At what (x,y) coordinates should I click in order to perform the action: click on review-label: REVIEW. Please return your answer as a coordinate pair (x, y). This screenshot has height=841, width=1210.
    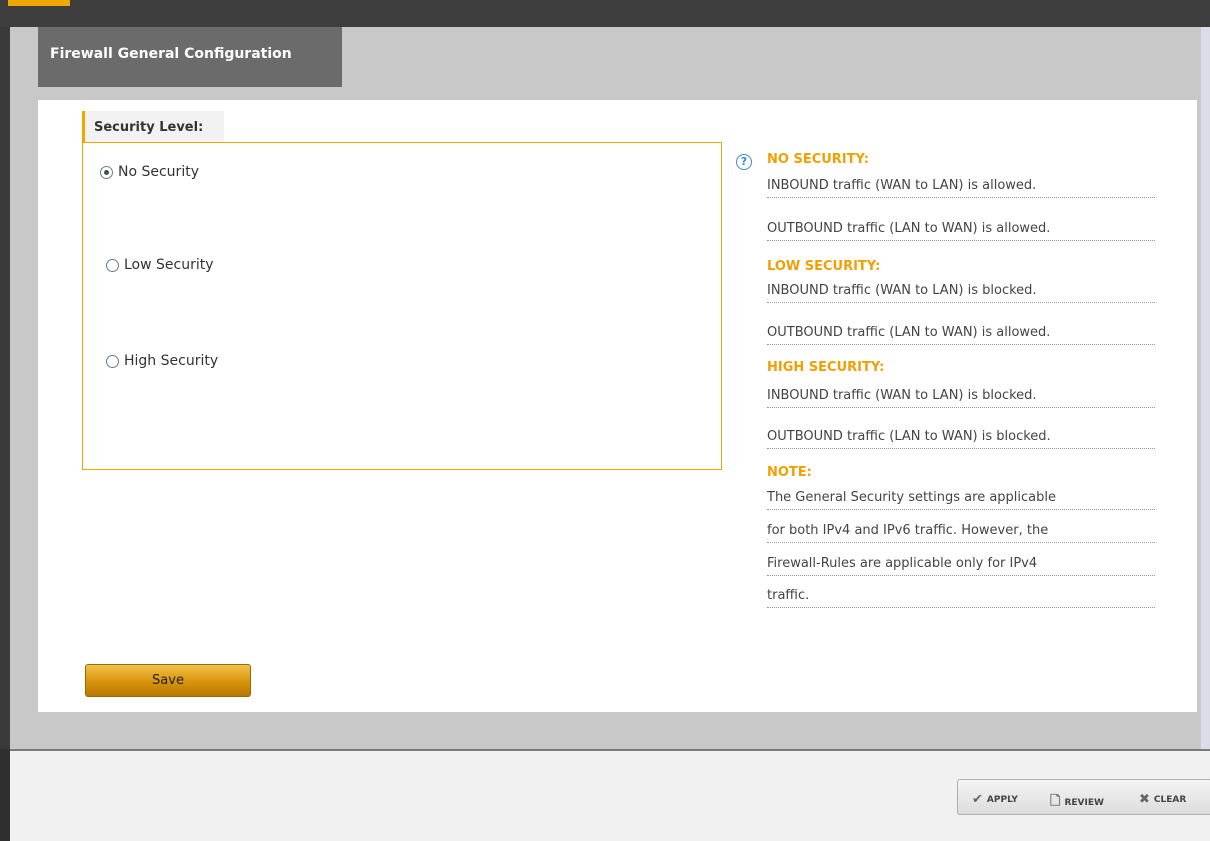
    Looking at the image, I should click on (1084, 803).